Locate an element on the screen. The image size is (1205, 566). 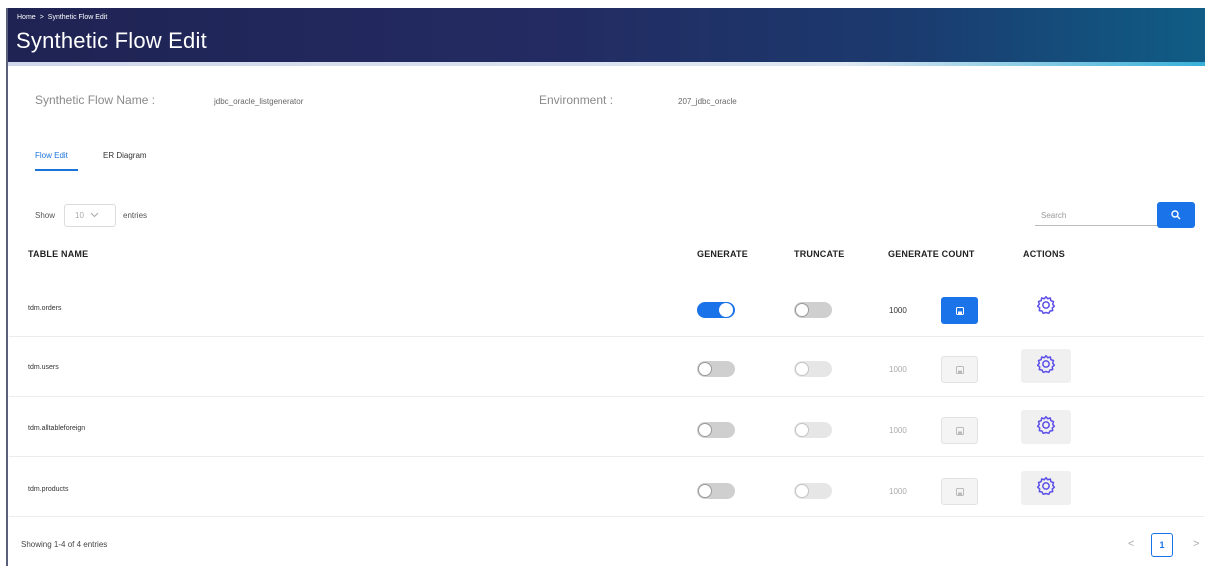
search-button is located at coordinates (1176, 215).